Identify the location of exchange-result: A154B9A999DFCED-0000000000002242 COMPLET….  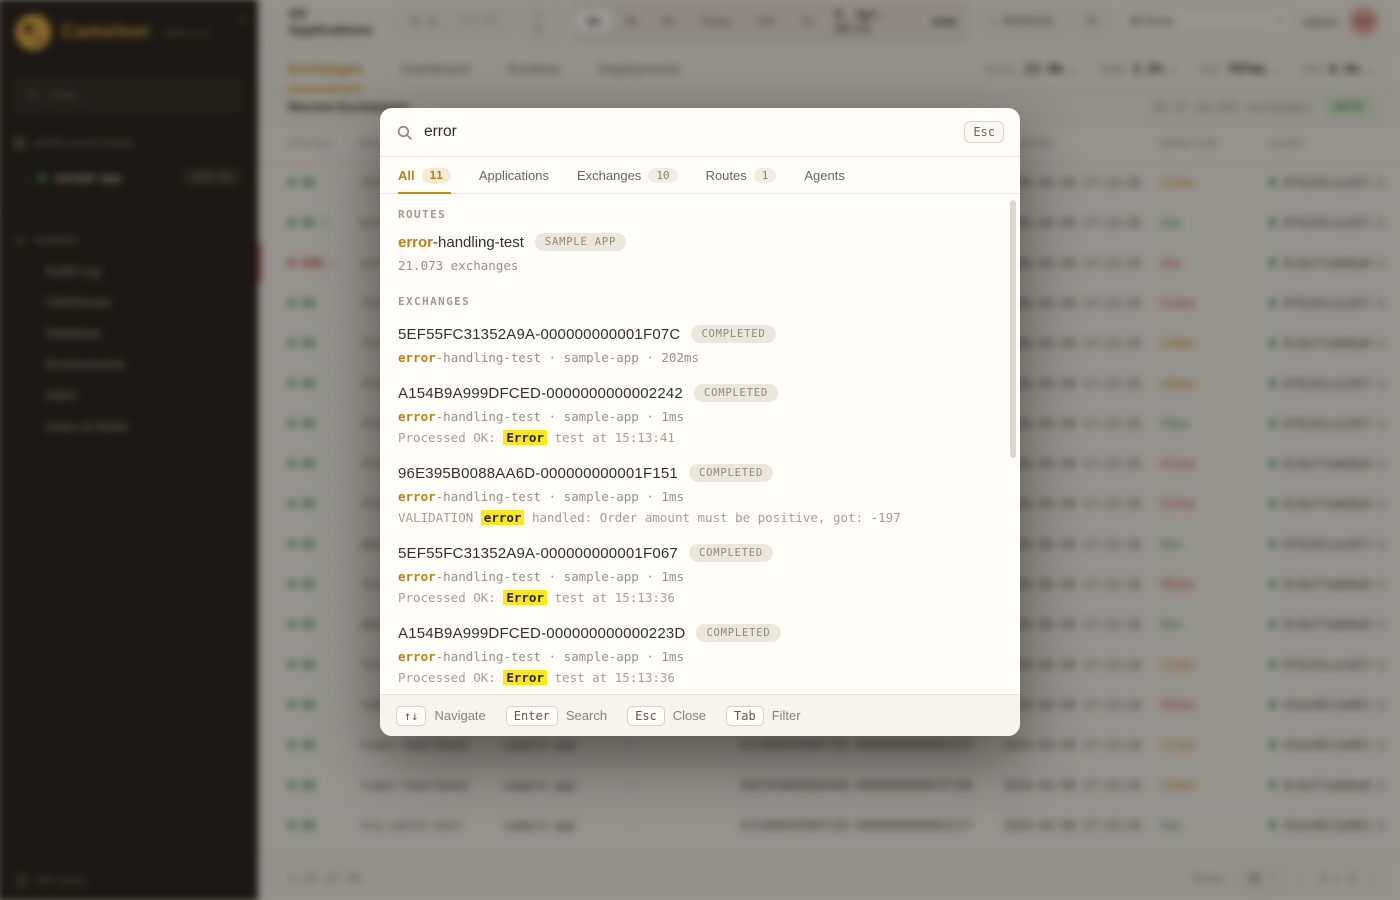
(700, 415).